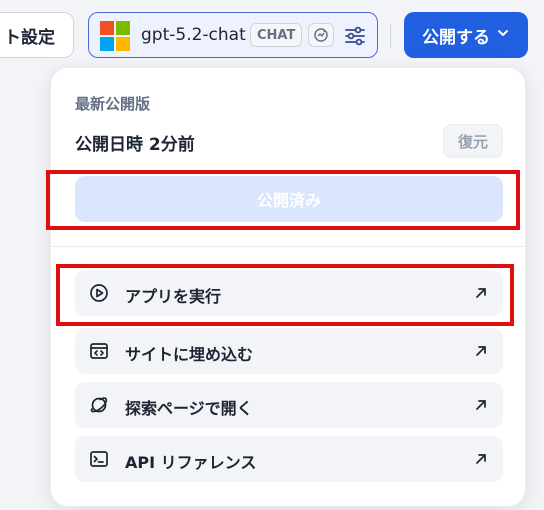 The width and height of the screenshot is (544, 510). I want to click on tune-icon, so click(355, 36).